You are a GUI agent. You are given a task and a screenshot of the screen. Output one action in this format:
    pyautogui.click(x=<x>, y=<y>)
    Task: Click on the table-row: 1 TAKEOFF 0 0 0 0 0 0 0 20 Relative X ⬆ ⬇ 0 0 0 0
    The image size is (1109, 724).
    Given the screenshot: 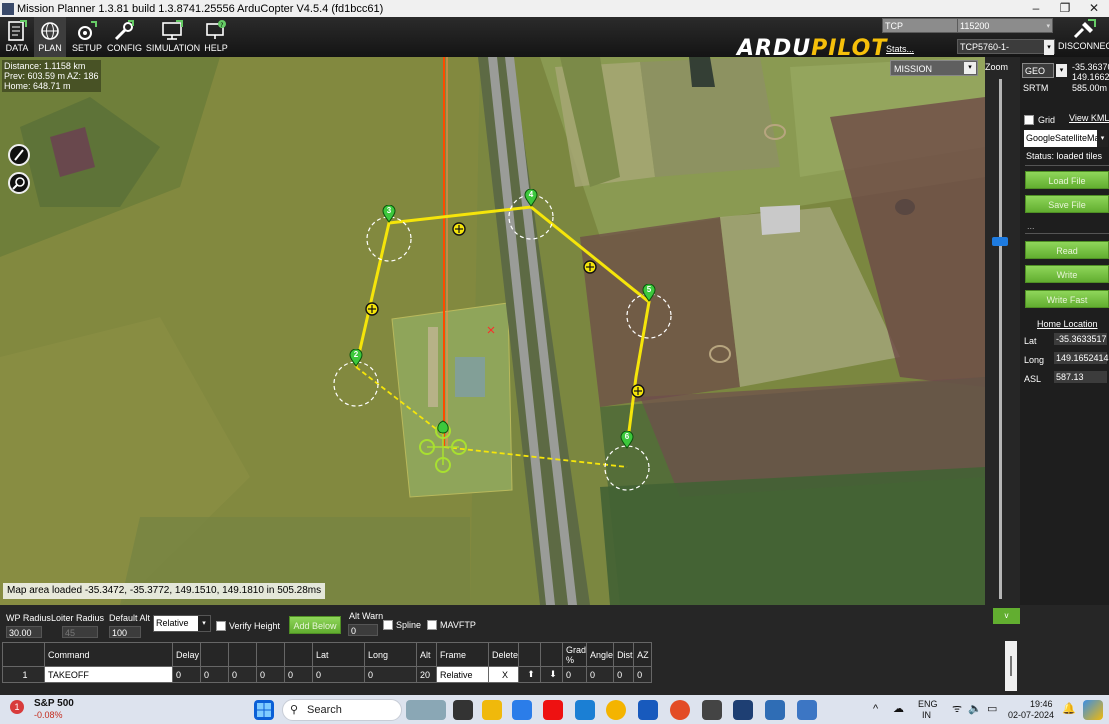 What is the action you would take?
    pyautogui.click(x=327, y=674)
    